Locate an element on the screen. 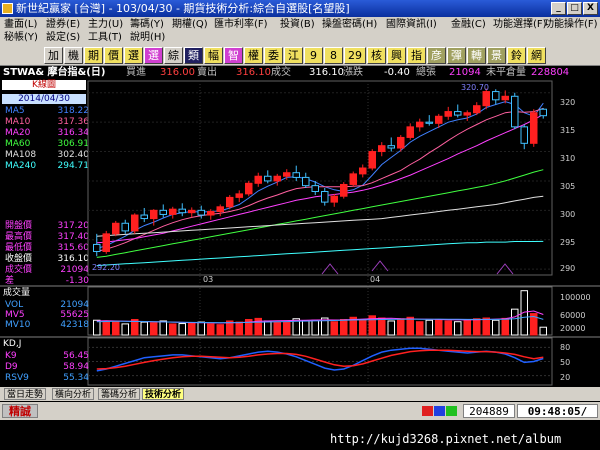  toolbar-btn-select: 選 is located at coordinates (133, 55).